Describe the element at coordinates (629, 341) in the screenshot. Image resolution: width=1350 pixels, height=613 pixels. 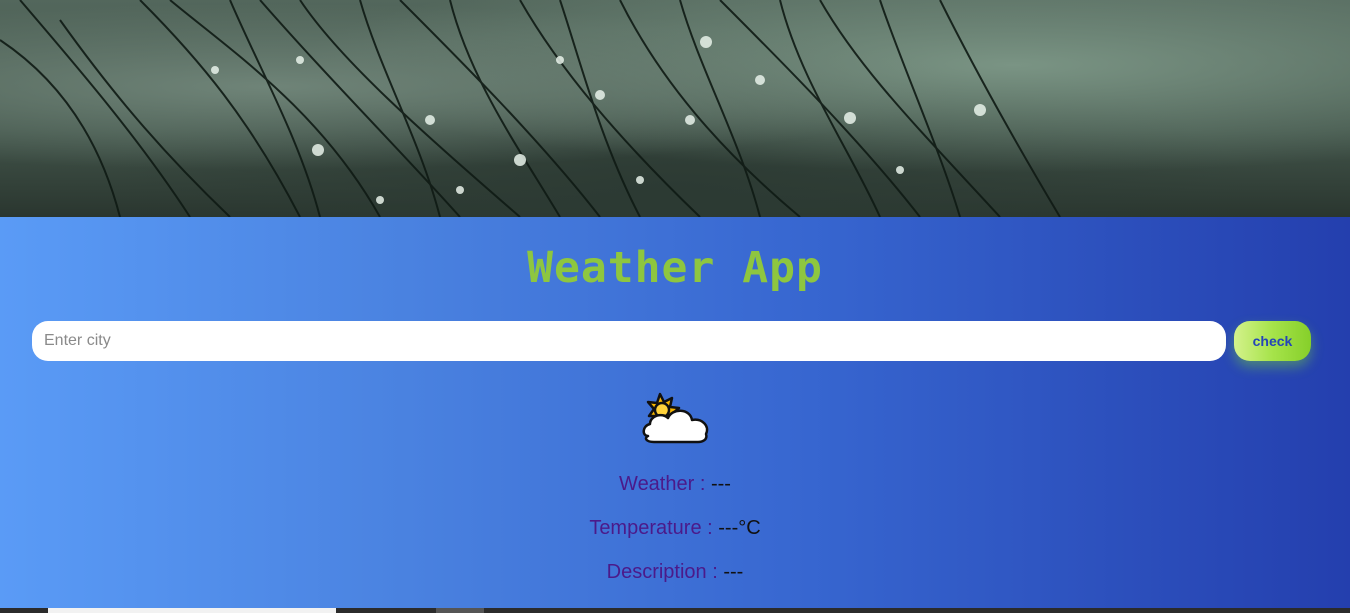
I see `city-search-input` at that location.